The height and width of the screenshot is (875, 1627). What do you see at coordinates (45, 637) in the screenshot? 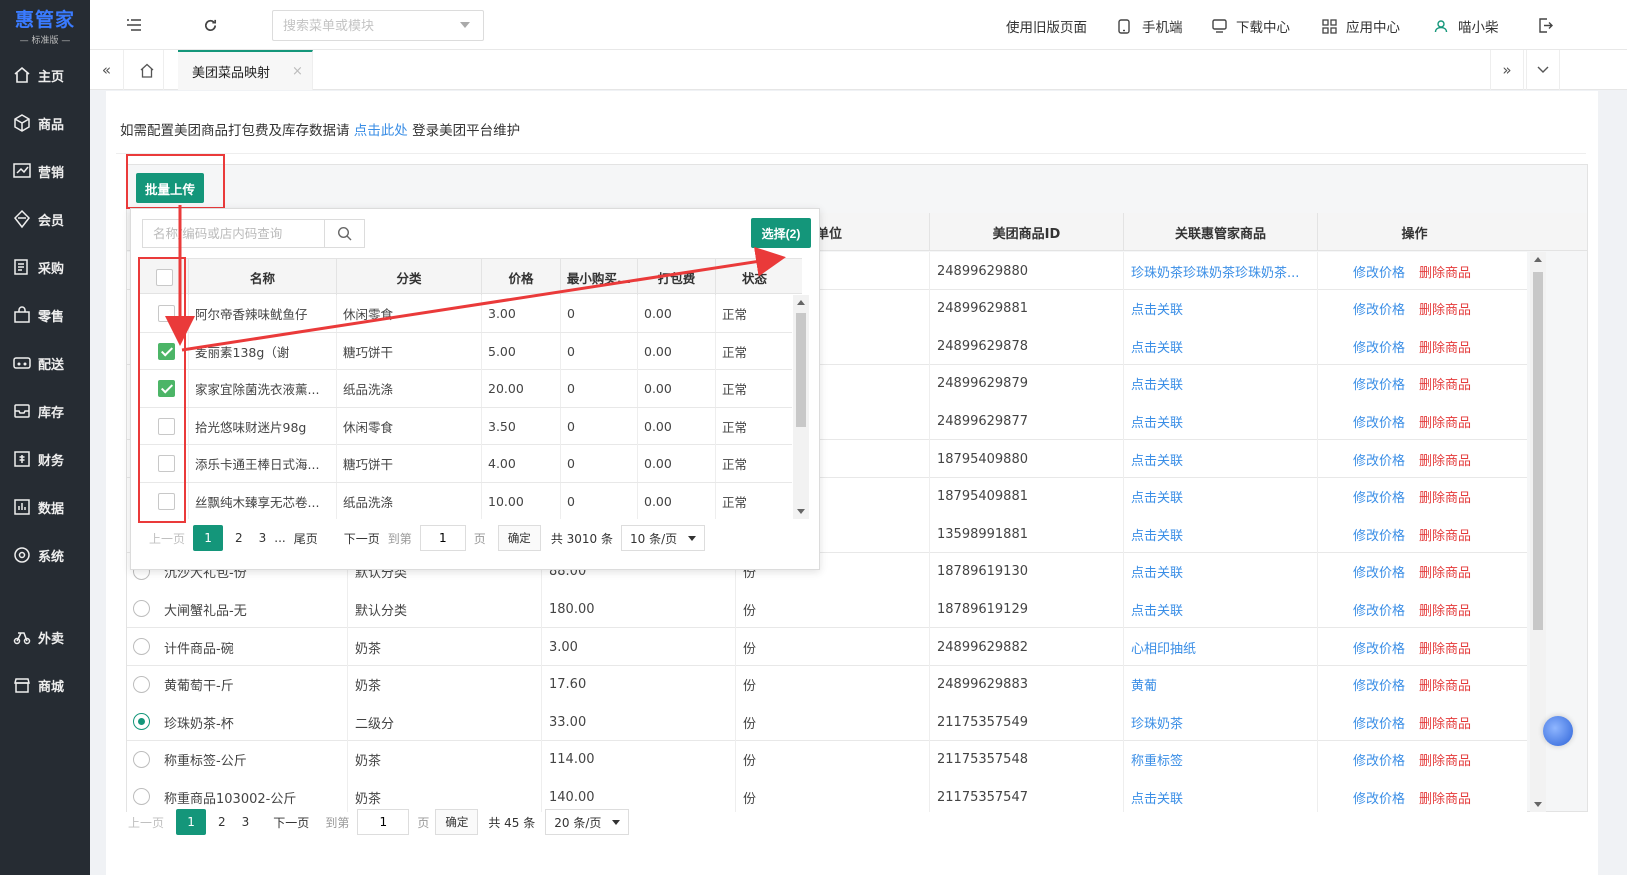
I see `sidebar-item: 外卖` at bounding box center [45, 637].